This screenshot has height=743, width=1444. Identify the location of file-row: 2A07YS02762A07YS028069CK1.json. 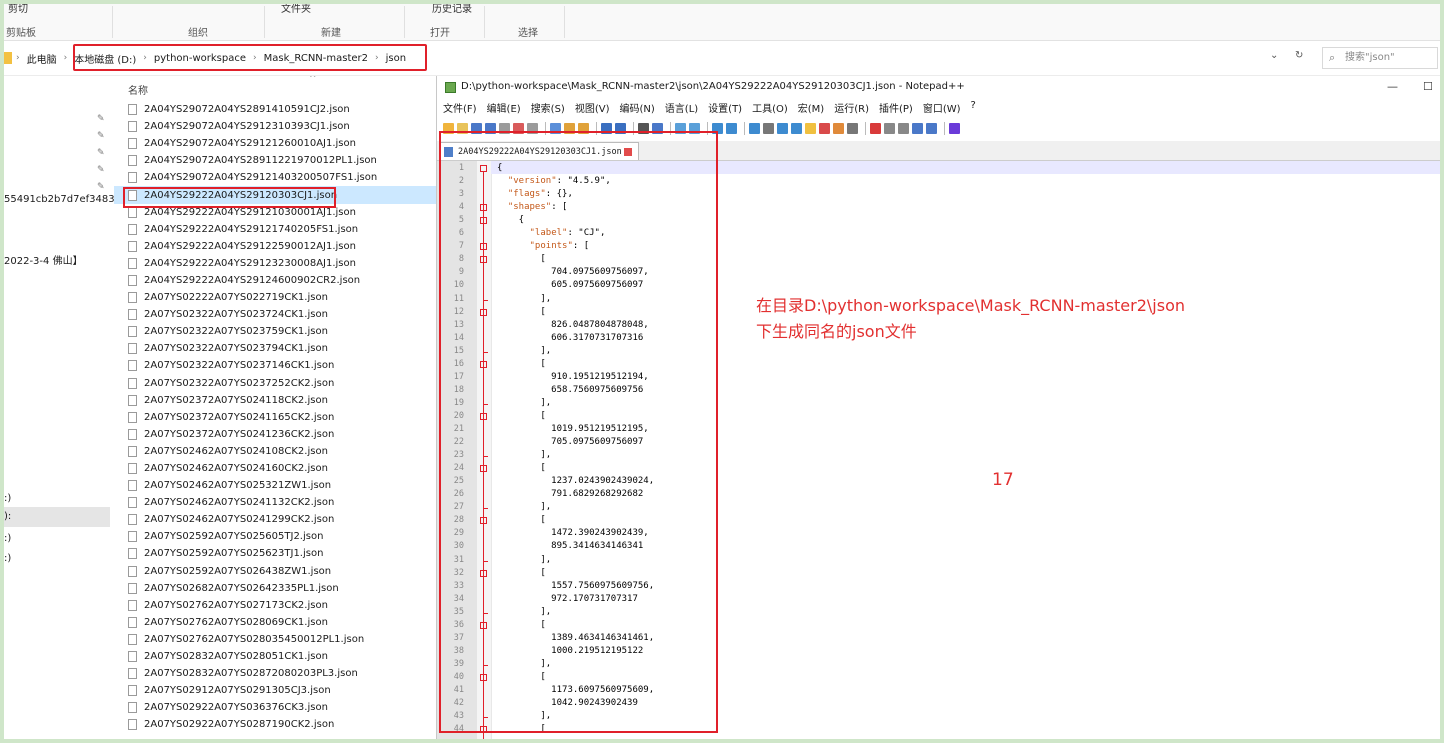
(275, 622).